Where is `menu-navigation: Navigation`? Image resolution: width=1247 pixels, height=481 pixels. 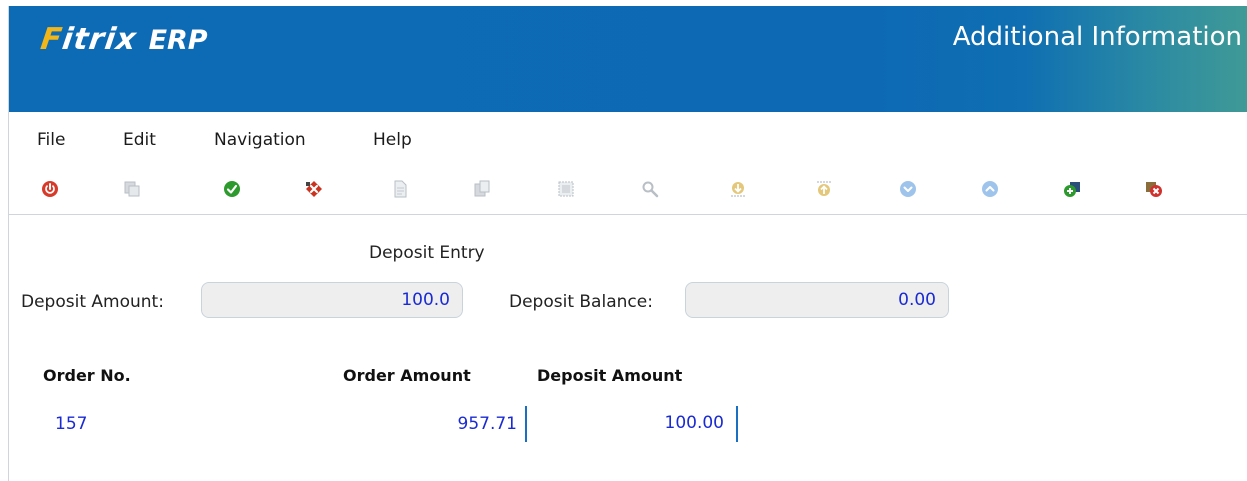
menu-navigation: Navigation is located at coordinates (260, 140).